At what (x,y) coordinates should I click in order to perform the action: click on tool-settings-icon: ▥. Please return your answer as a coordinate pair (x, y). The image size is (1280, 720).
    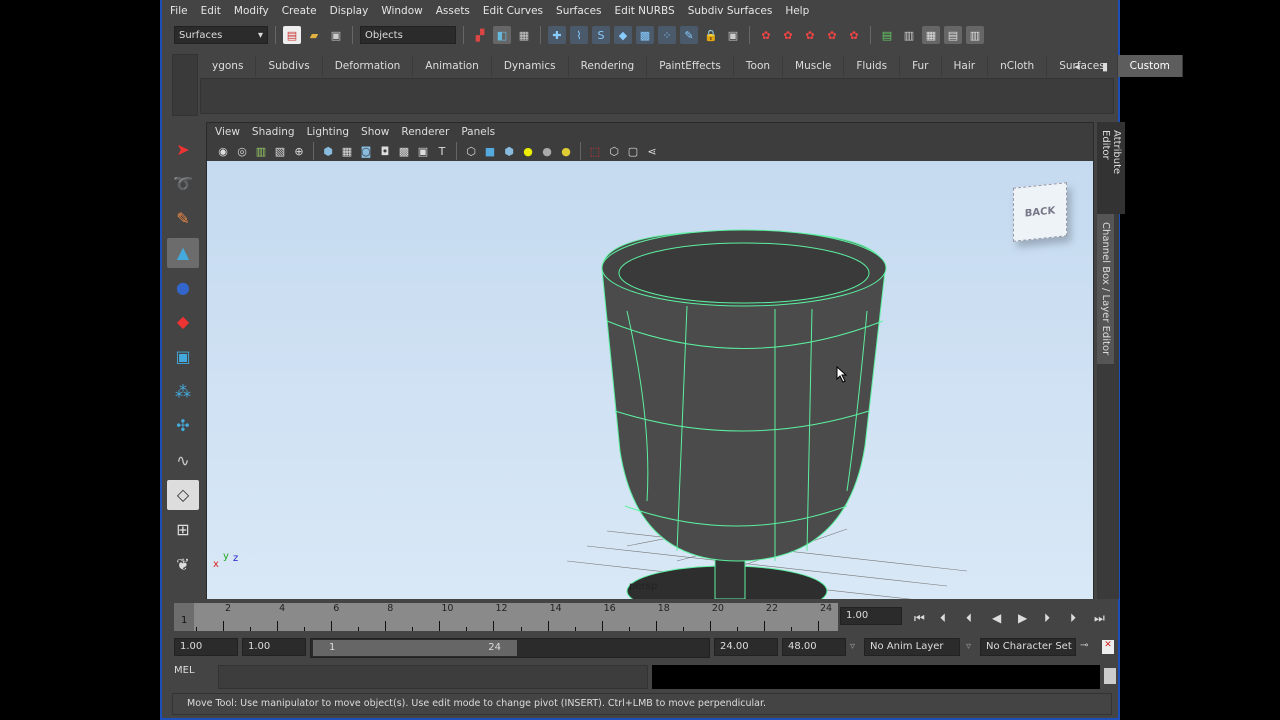
    Looking at the image, I should click on (975, 35).